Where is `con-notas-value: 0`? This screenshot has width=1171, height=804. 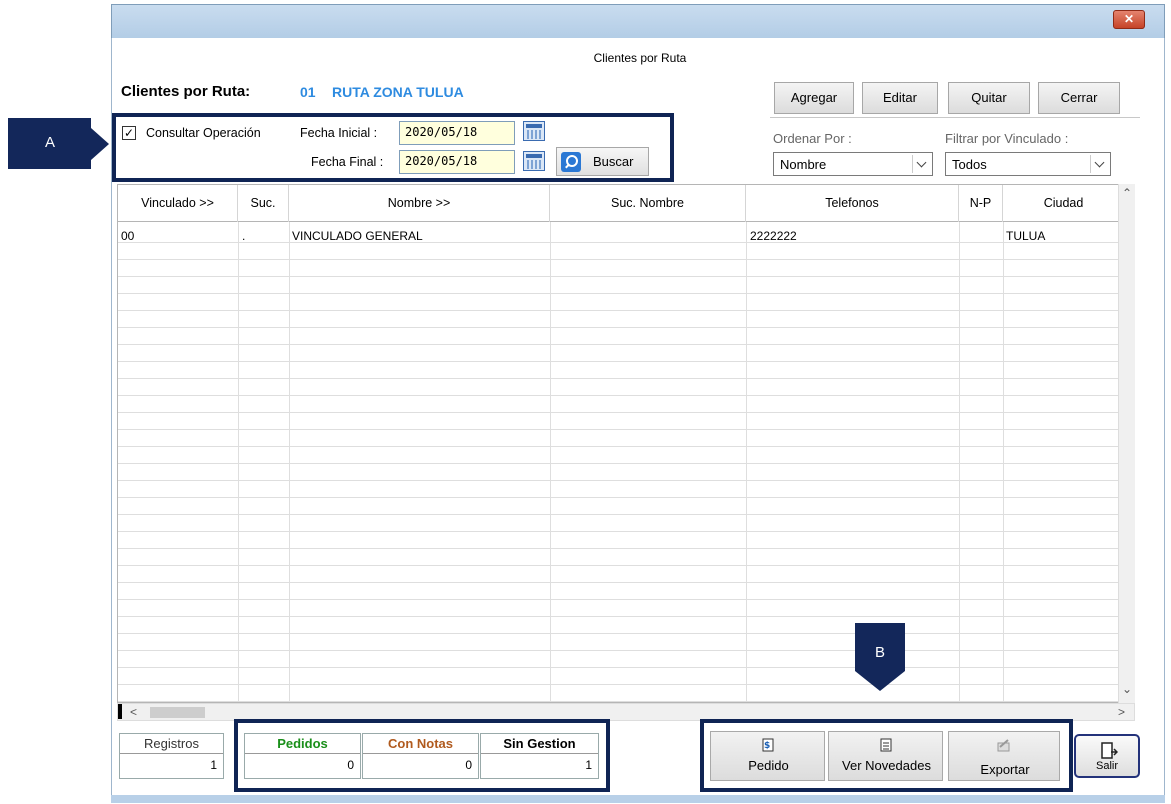
con-notas-value: 0 is located at coordinates (468, 765).